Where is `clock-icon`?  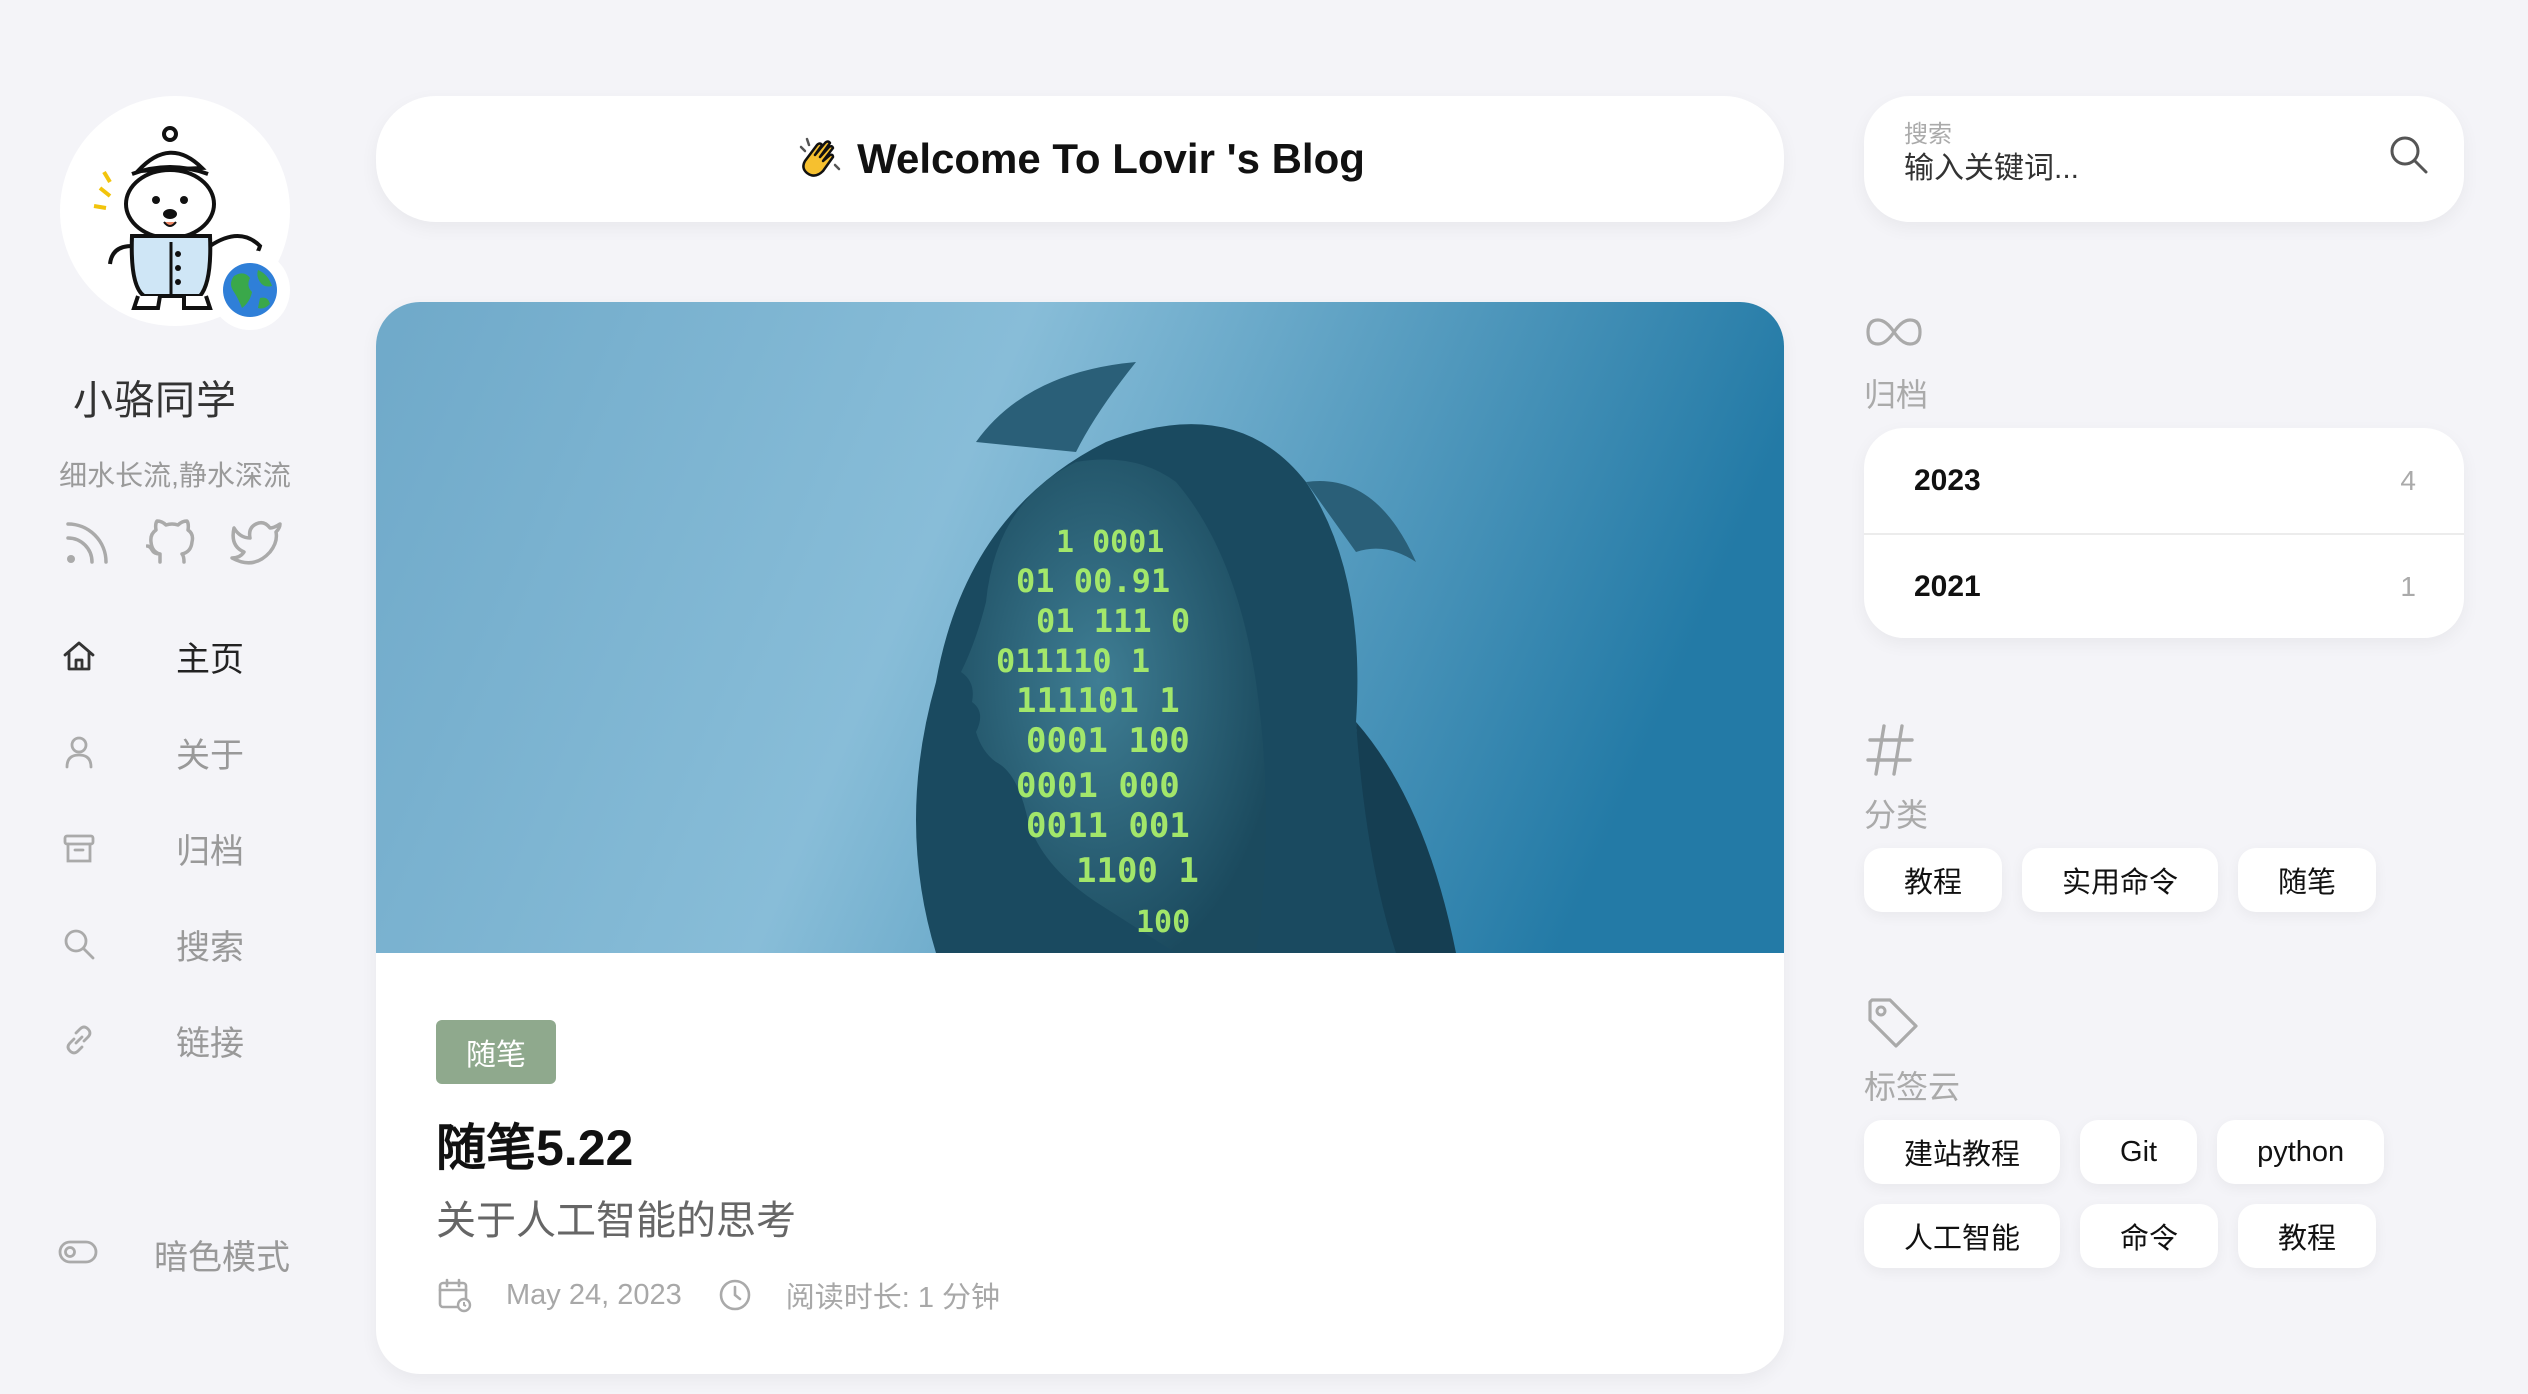
clock-icon is located at coordinates (735, 1295).